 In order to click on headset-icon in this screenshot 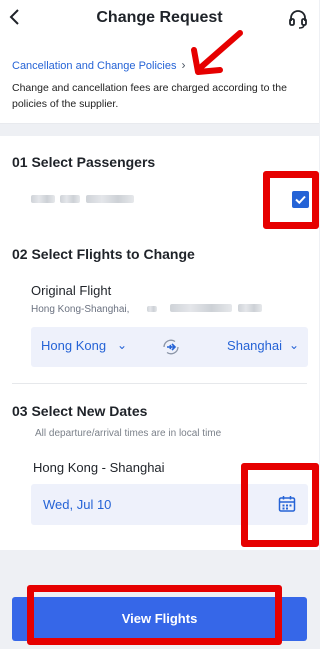, I will do `click(298, 19)`.